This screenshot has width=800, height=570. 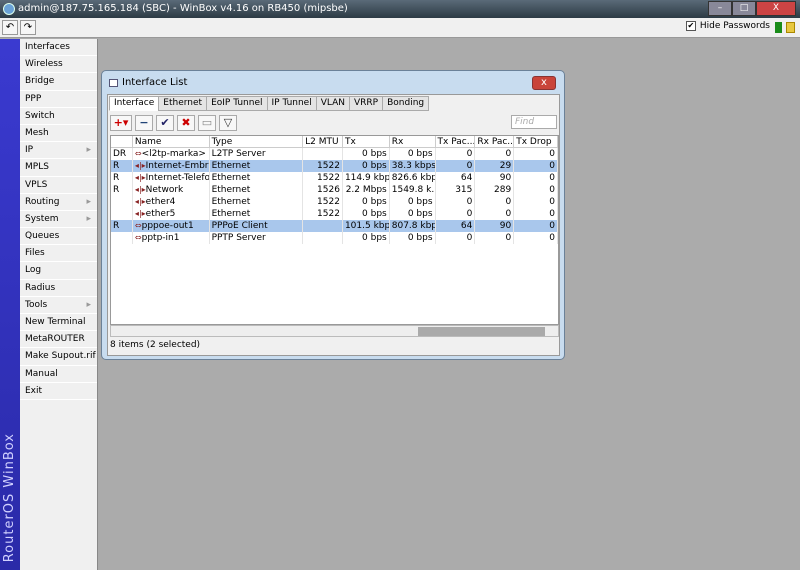 What do you see at coordinates (413, 141) in the screenshot?
I see `column-header: Rx` at bounding box center [413, 141].